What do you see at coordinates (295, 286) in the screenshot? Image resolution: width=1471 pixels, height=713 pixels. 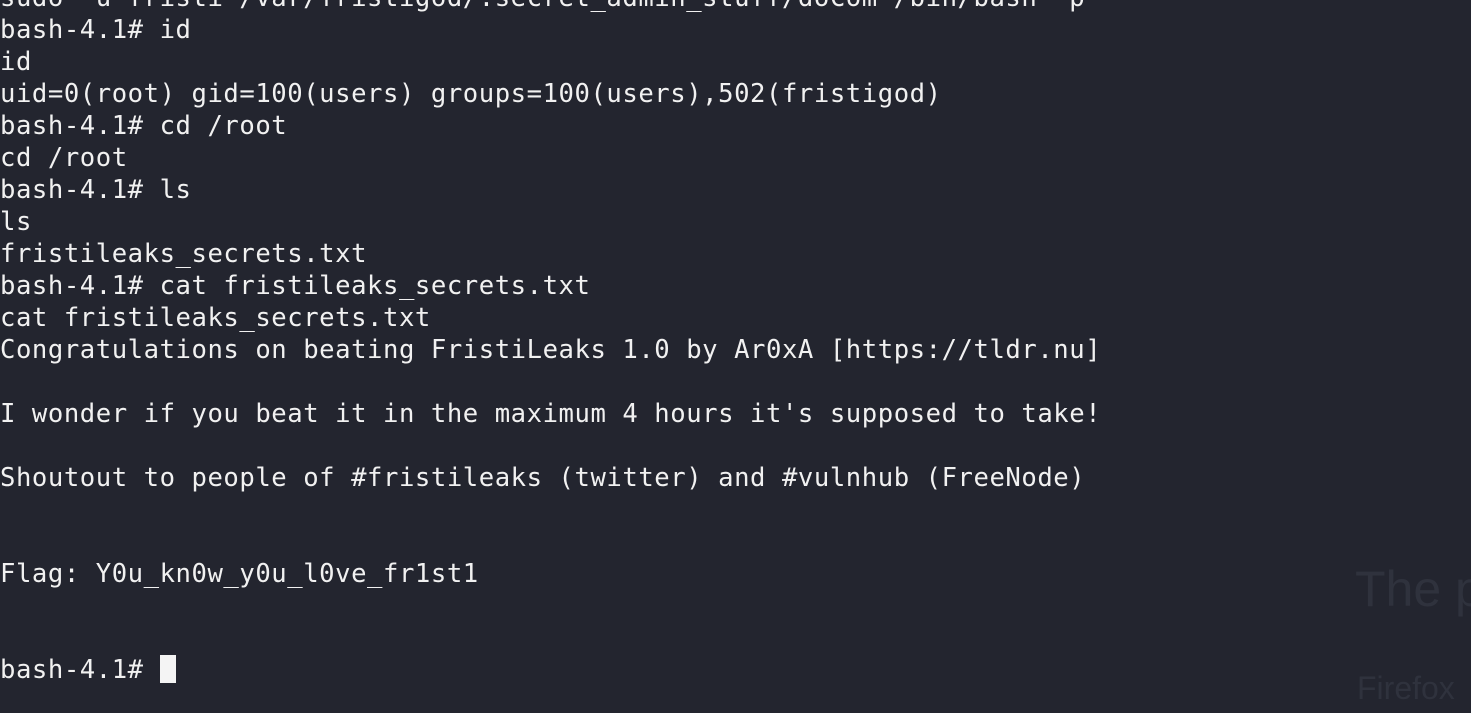 I see `terminal-line: bash-4.1# cat fristileaks_secrets.txt` at bounding box center [295, 286].